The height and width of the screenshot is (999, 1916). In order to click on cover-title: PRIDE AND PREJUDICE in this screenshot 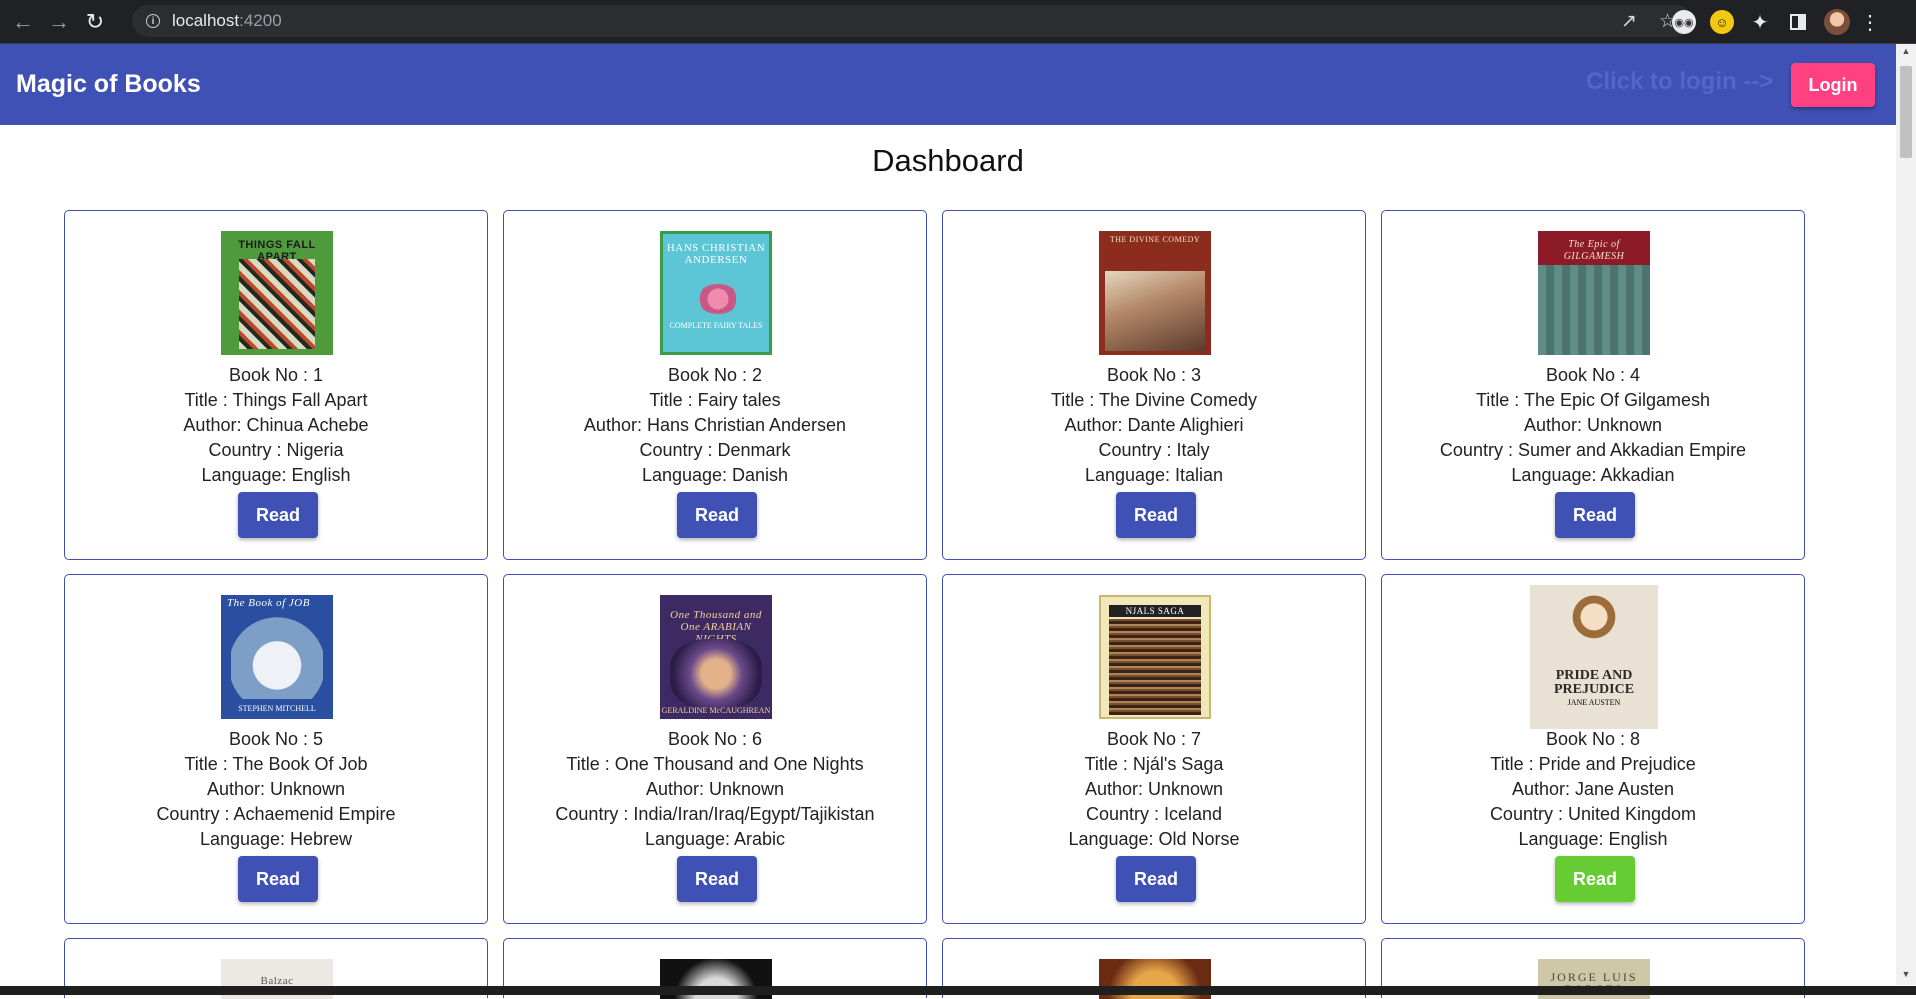, I will do `click(1594, 682)`.